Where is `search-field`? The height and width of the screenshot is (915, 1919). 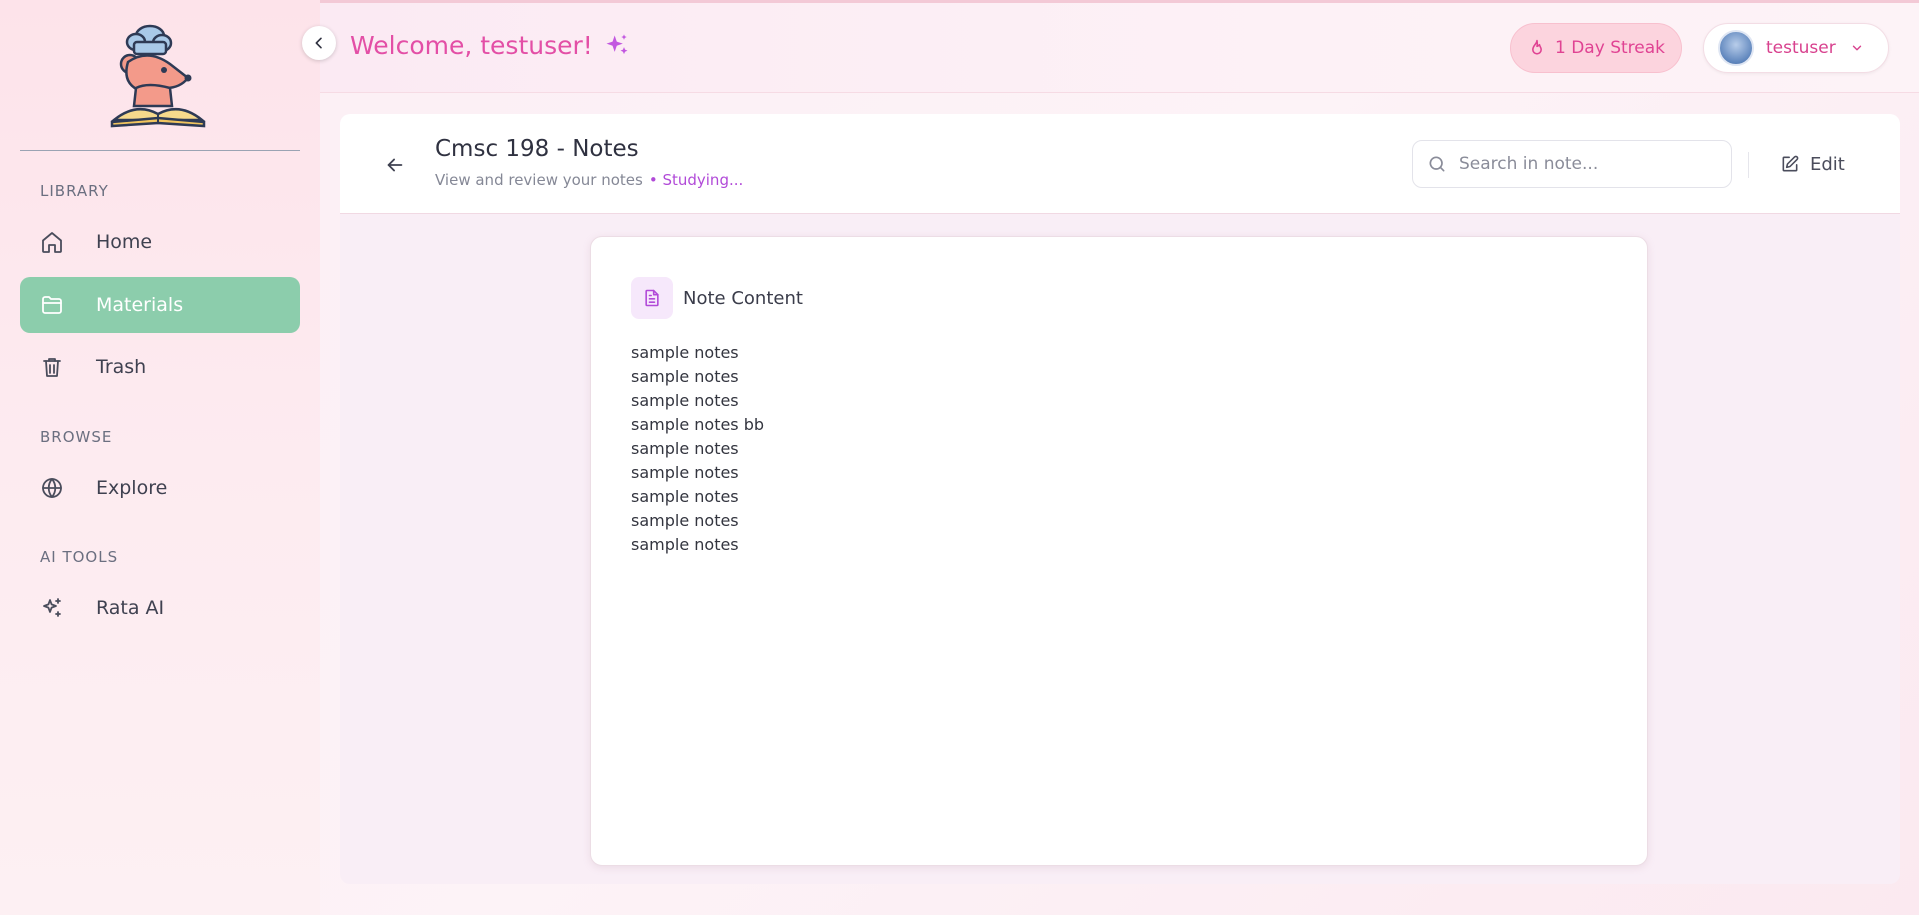 search-field is located at coordinates (1572, 164).